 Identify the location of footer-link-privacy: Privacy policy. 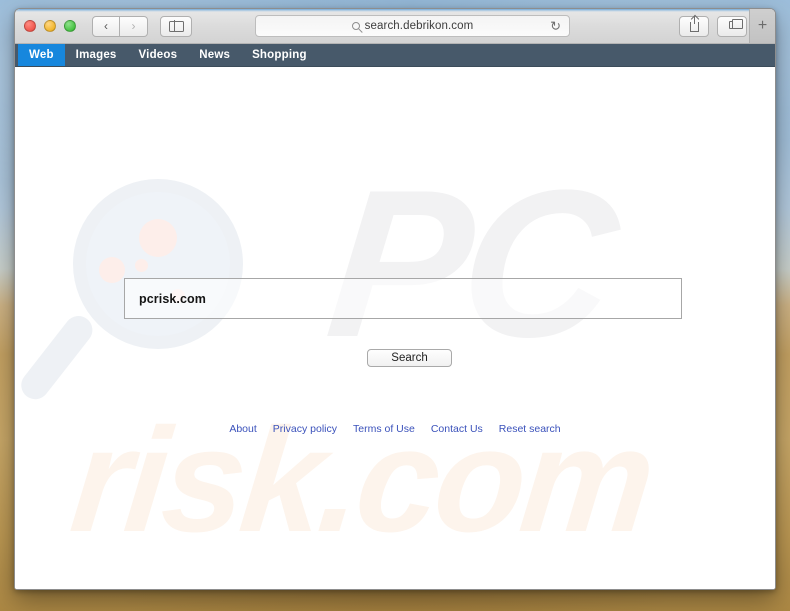
(305, 429).